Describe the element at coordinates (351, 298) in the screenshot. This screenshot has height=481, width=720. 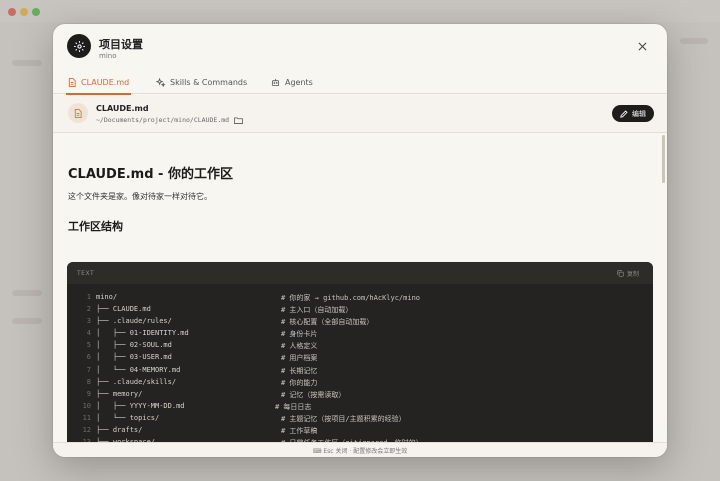
I see `code-comment: # 你的家 → github.com/hAcKlyc/mino` at that location.